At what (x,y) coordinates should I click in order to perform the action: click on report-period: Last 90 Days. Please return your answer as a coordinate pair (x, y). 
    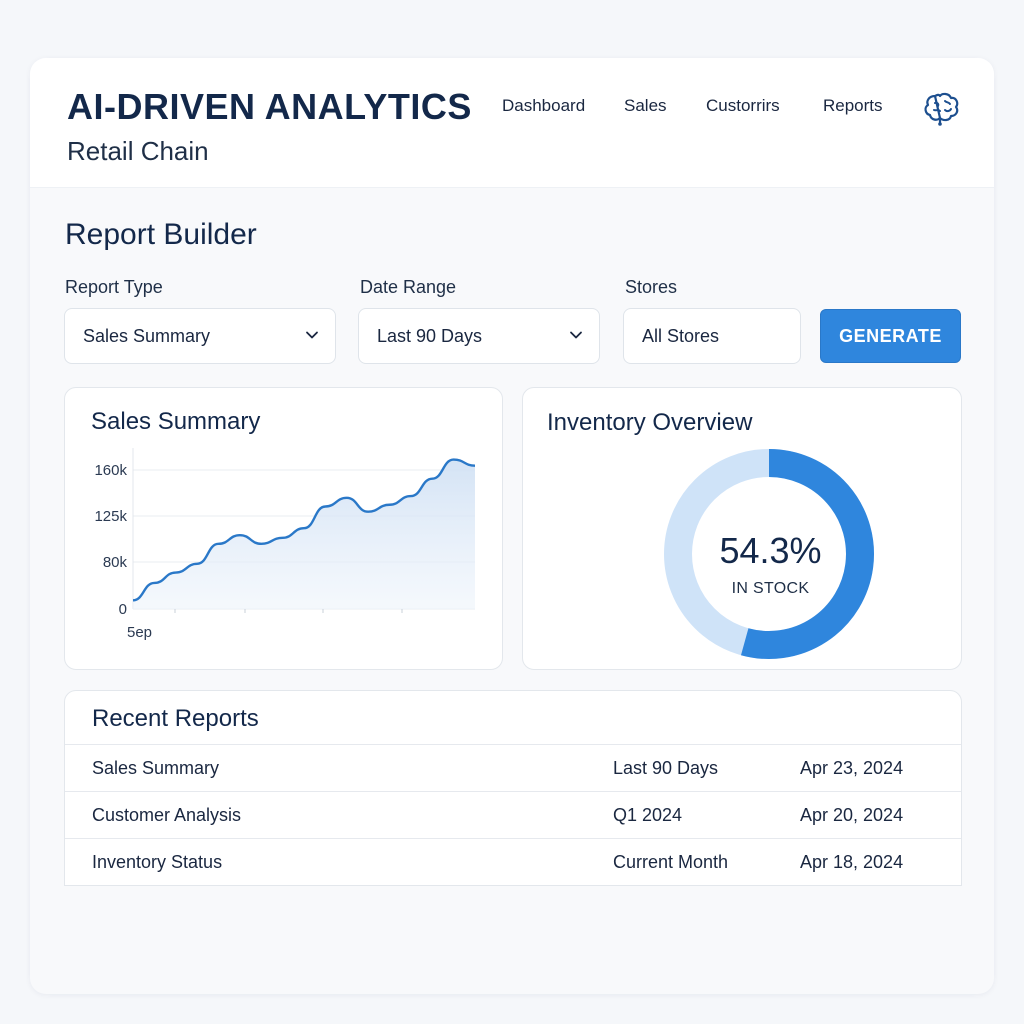
    Looking at the image, I should click on (666, 768).